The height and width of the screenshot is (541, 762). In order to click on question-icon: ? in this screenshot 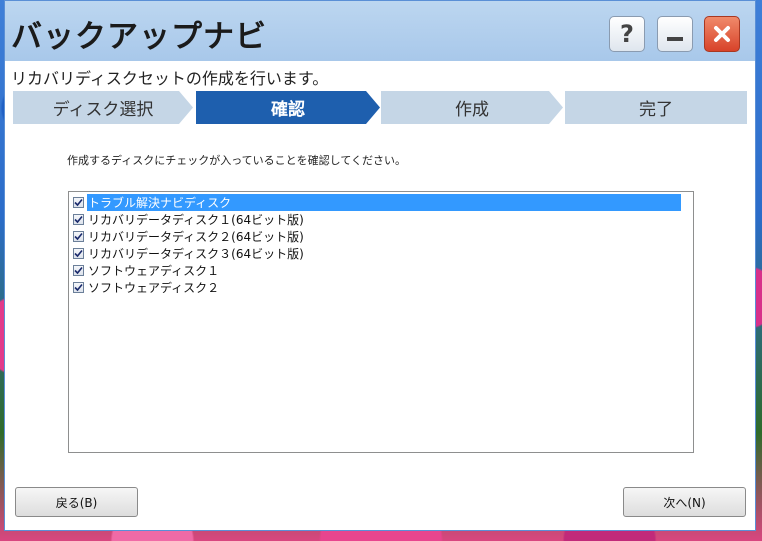, I will do `click(627, 34)`.